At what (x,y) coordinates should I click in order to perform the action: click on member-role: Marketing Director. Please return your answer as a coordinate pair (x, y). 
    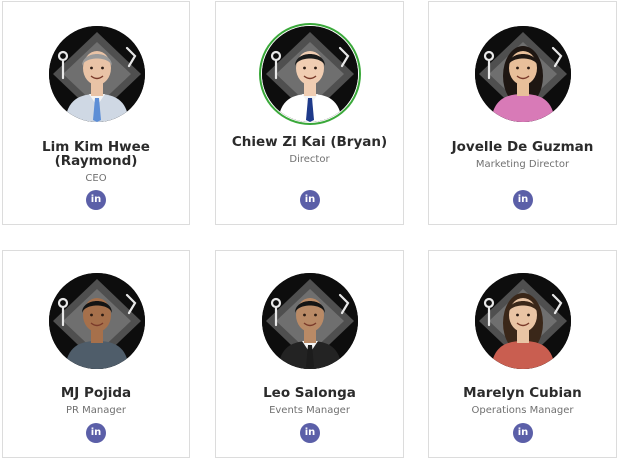
    Looking at the image, I should click on (522, 164).